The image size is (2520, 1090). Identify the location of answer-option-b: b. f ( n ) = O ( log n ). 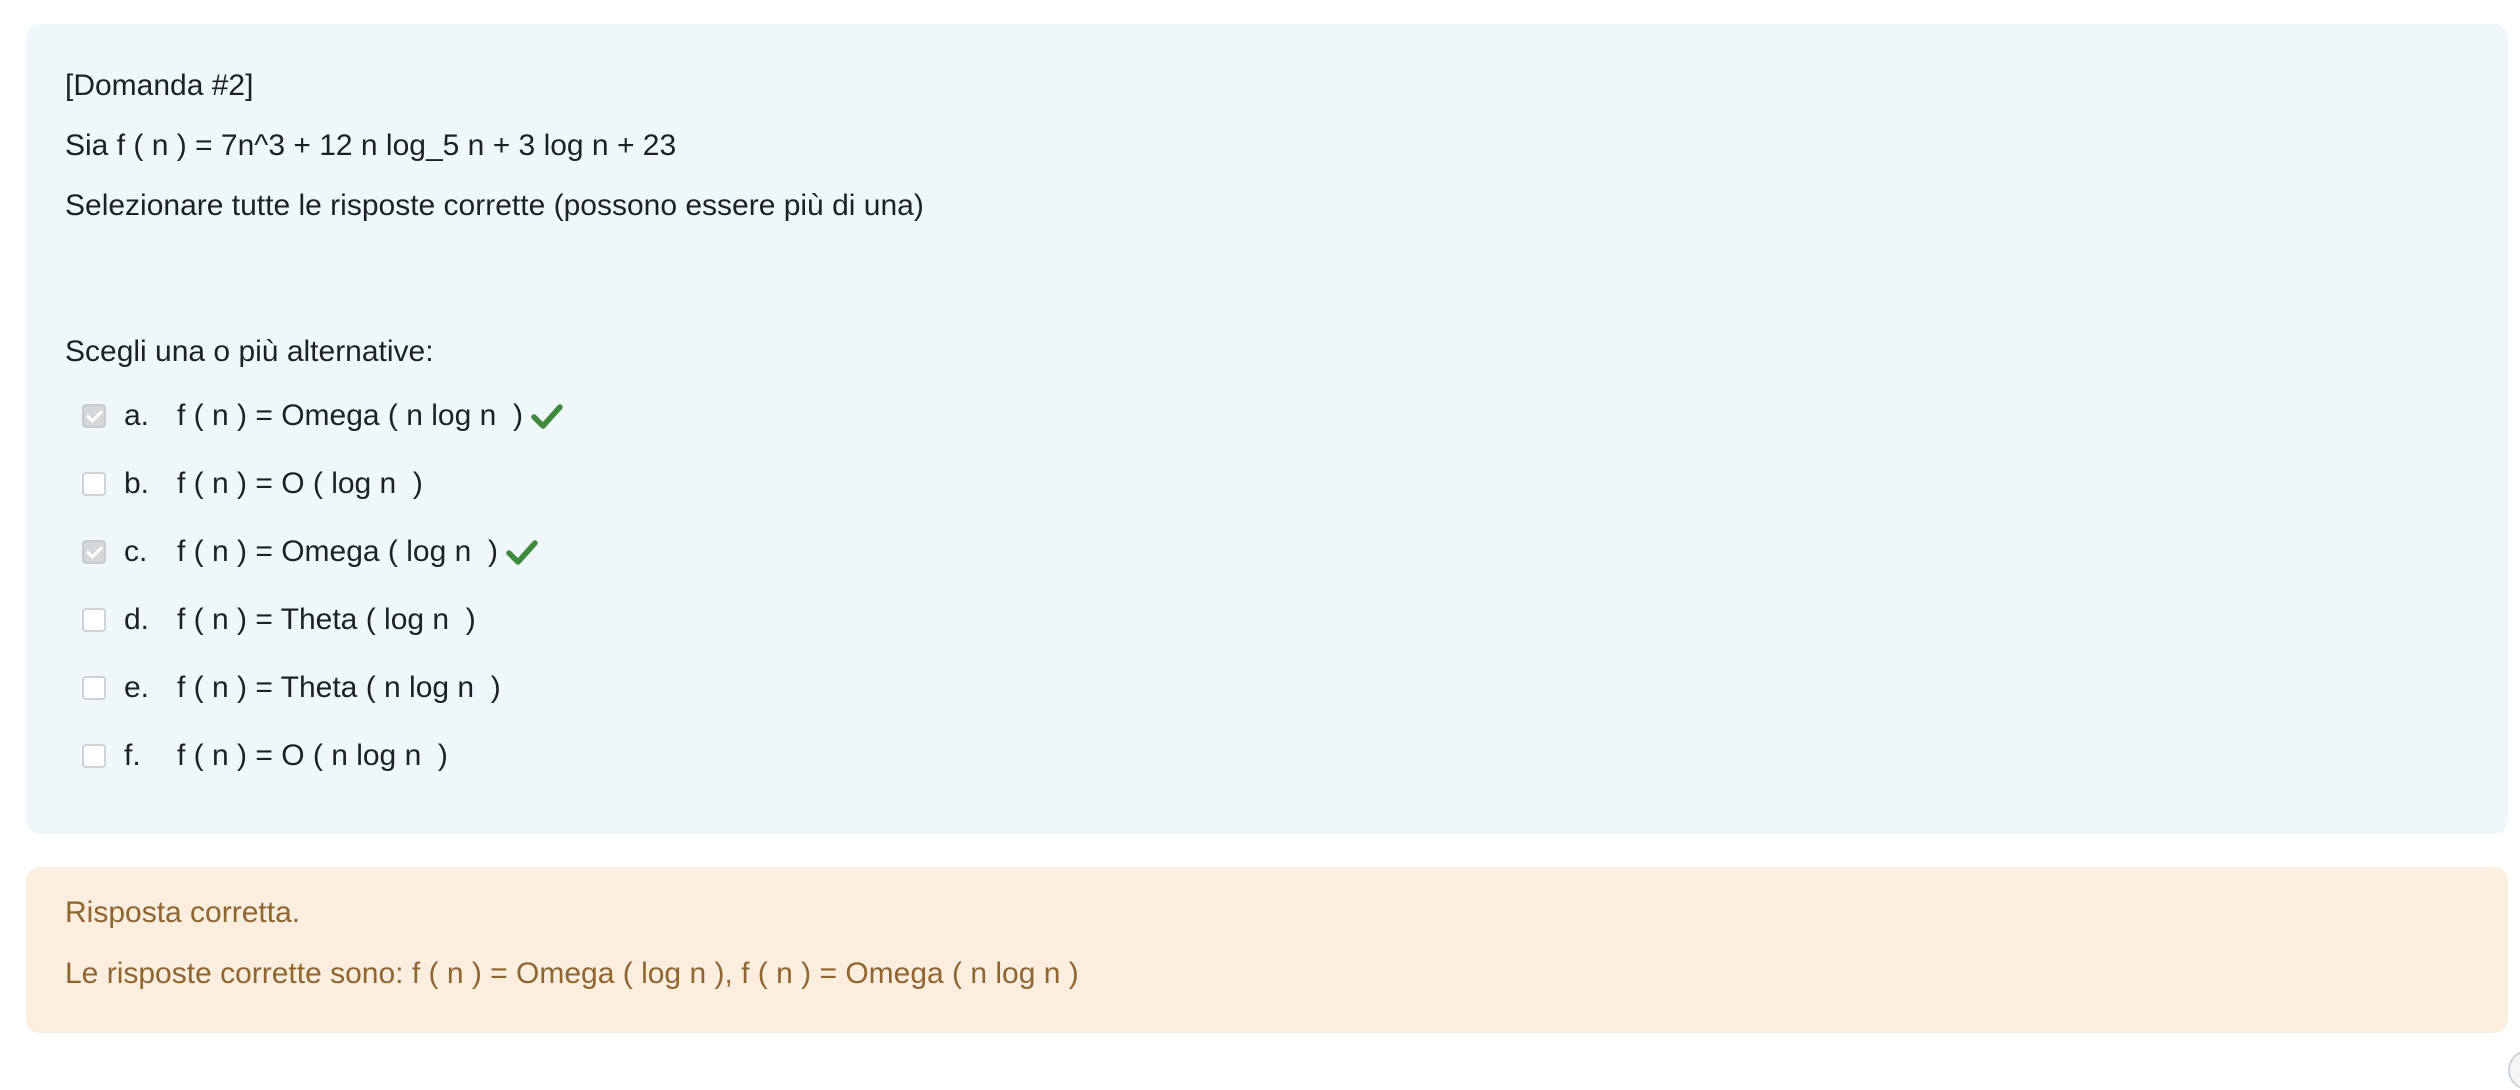
(1286, 500).